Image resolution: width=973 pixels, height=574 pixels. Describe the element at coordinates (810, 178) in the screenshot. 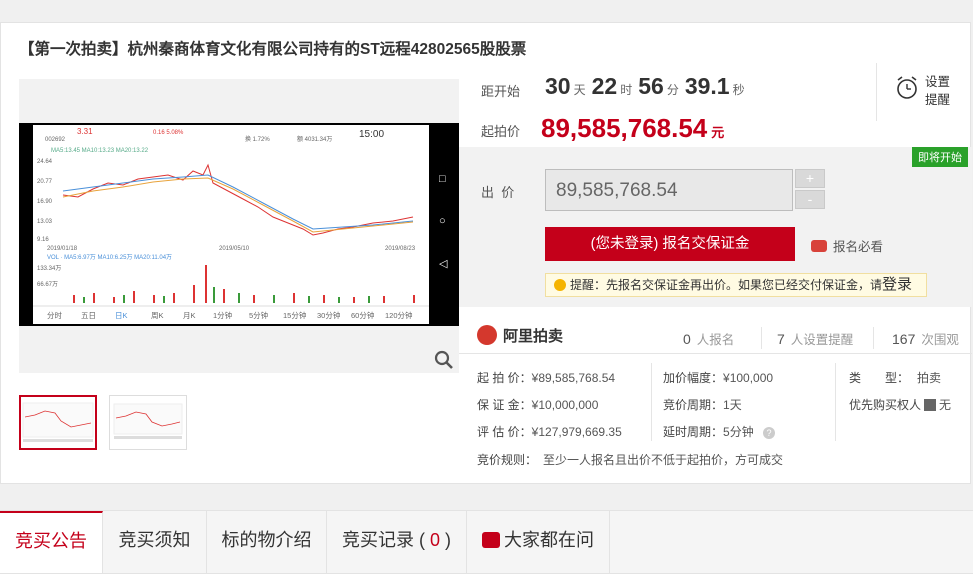

I see `increase-button: +` at that location.